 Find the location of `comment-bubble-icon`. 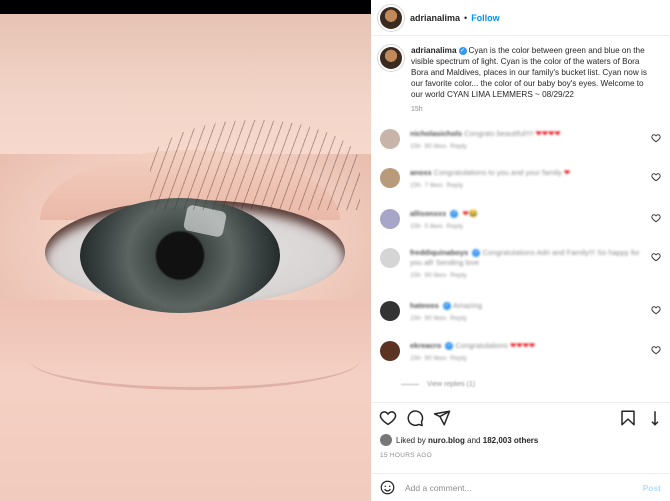

comment-bubble-icon is located at coordinates (415, 418).